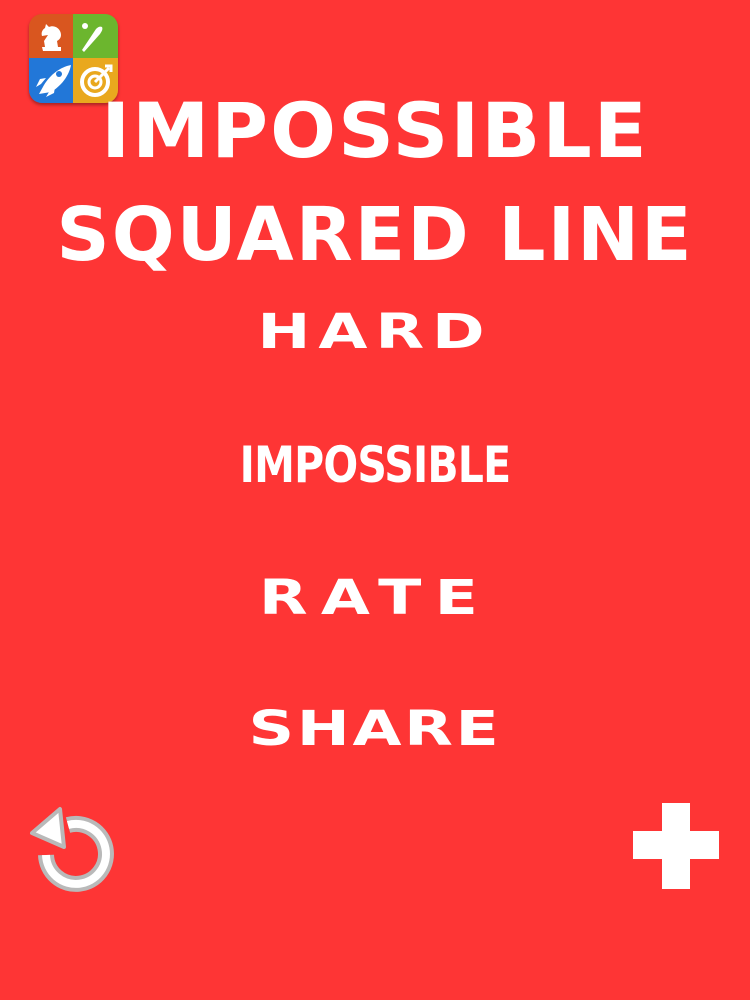  I want to click on replay-button, so click(74, 848).